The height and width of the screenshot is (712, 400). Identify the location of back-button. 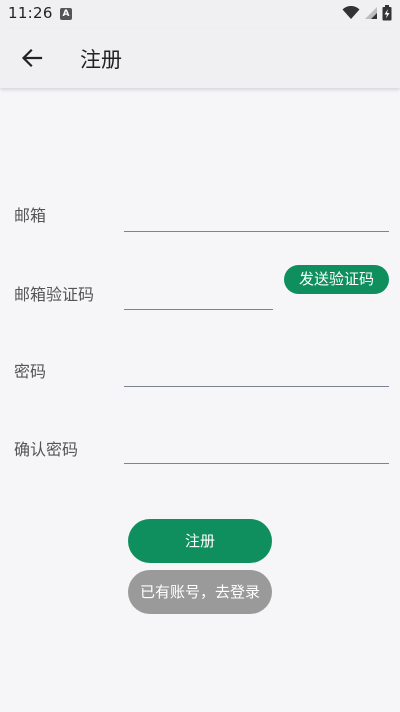
(32, 58).